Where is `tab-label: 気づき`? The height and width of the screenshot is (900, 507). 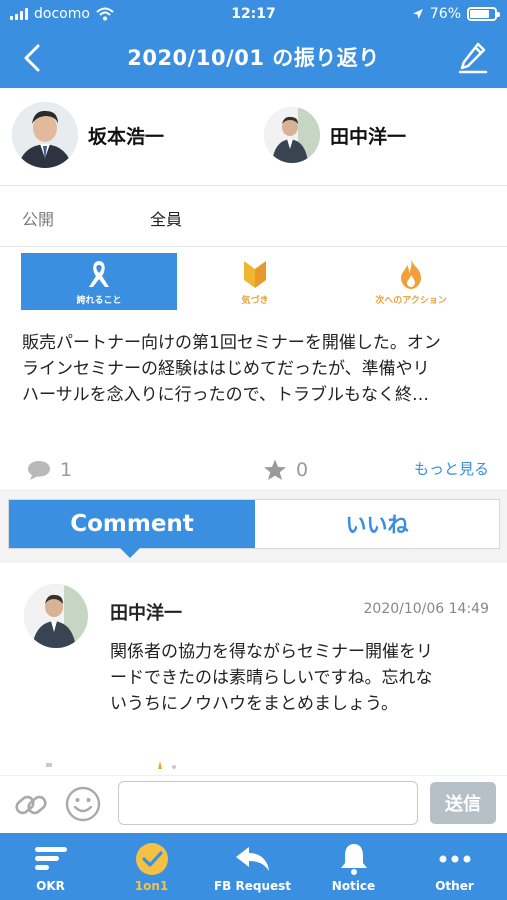
tab-label: 気づき is located at coordinates (255, 301).